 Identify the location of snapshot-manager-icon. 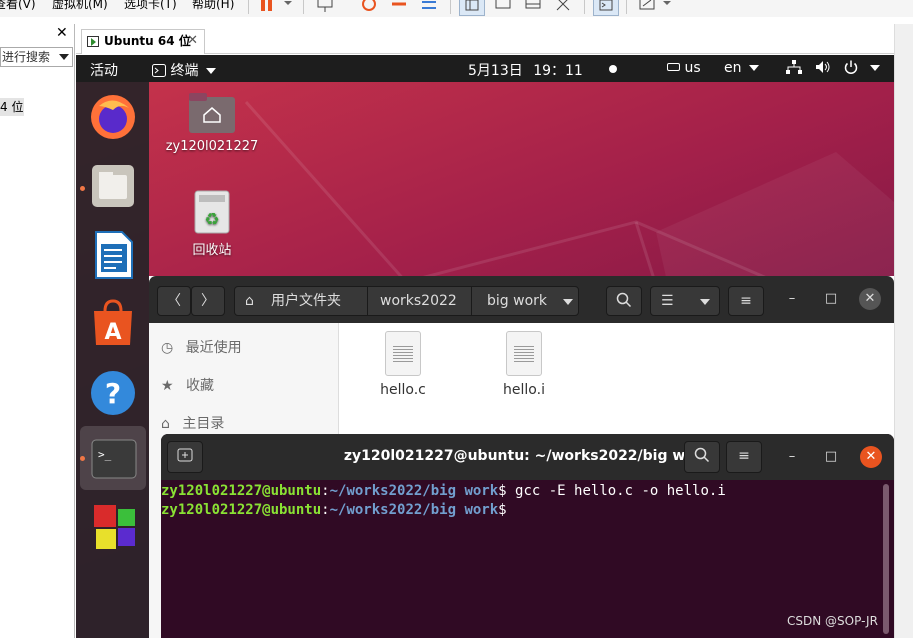
(429, 7).